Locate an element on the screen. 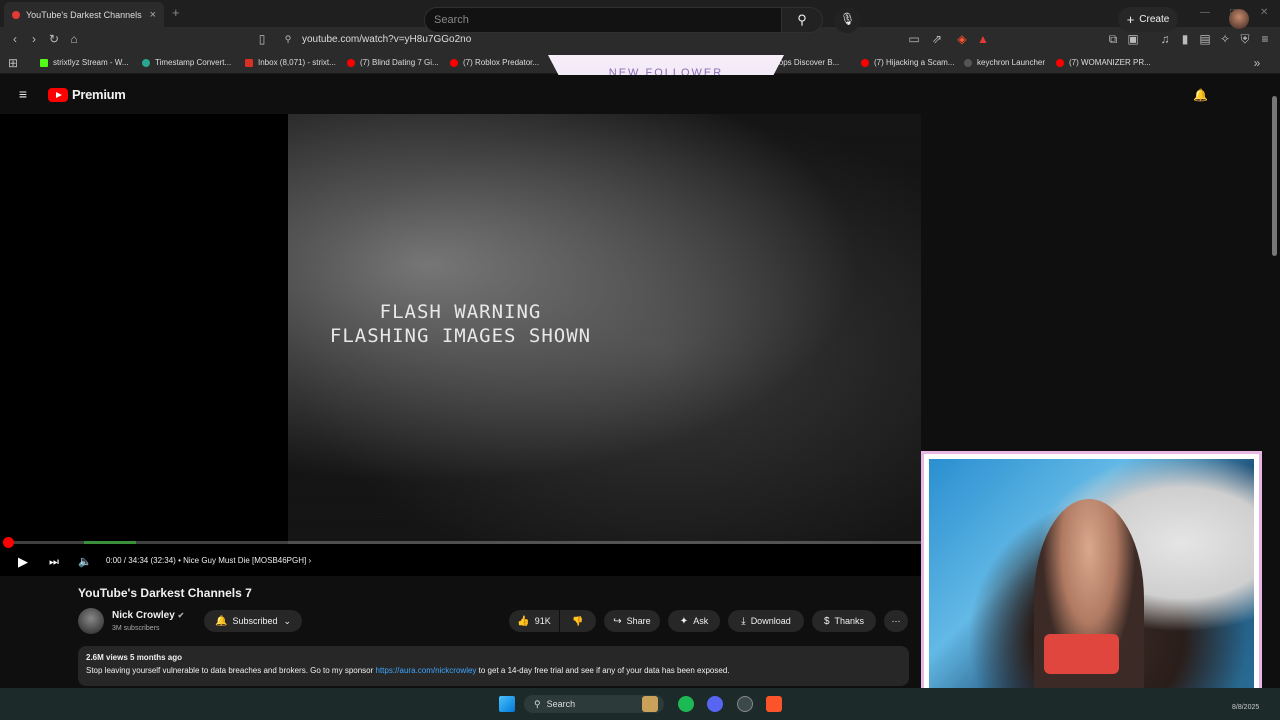  address-bar: youtube.com/watch?v=yH8u7GGo2no is located at coordinates (386, 39).